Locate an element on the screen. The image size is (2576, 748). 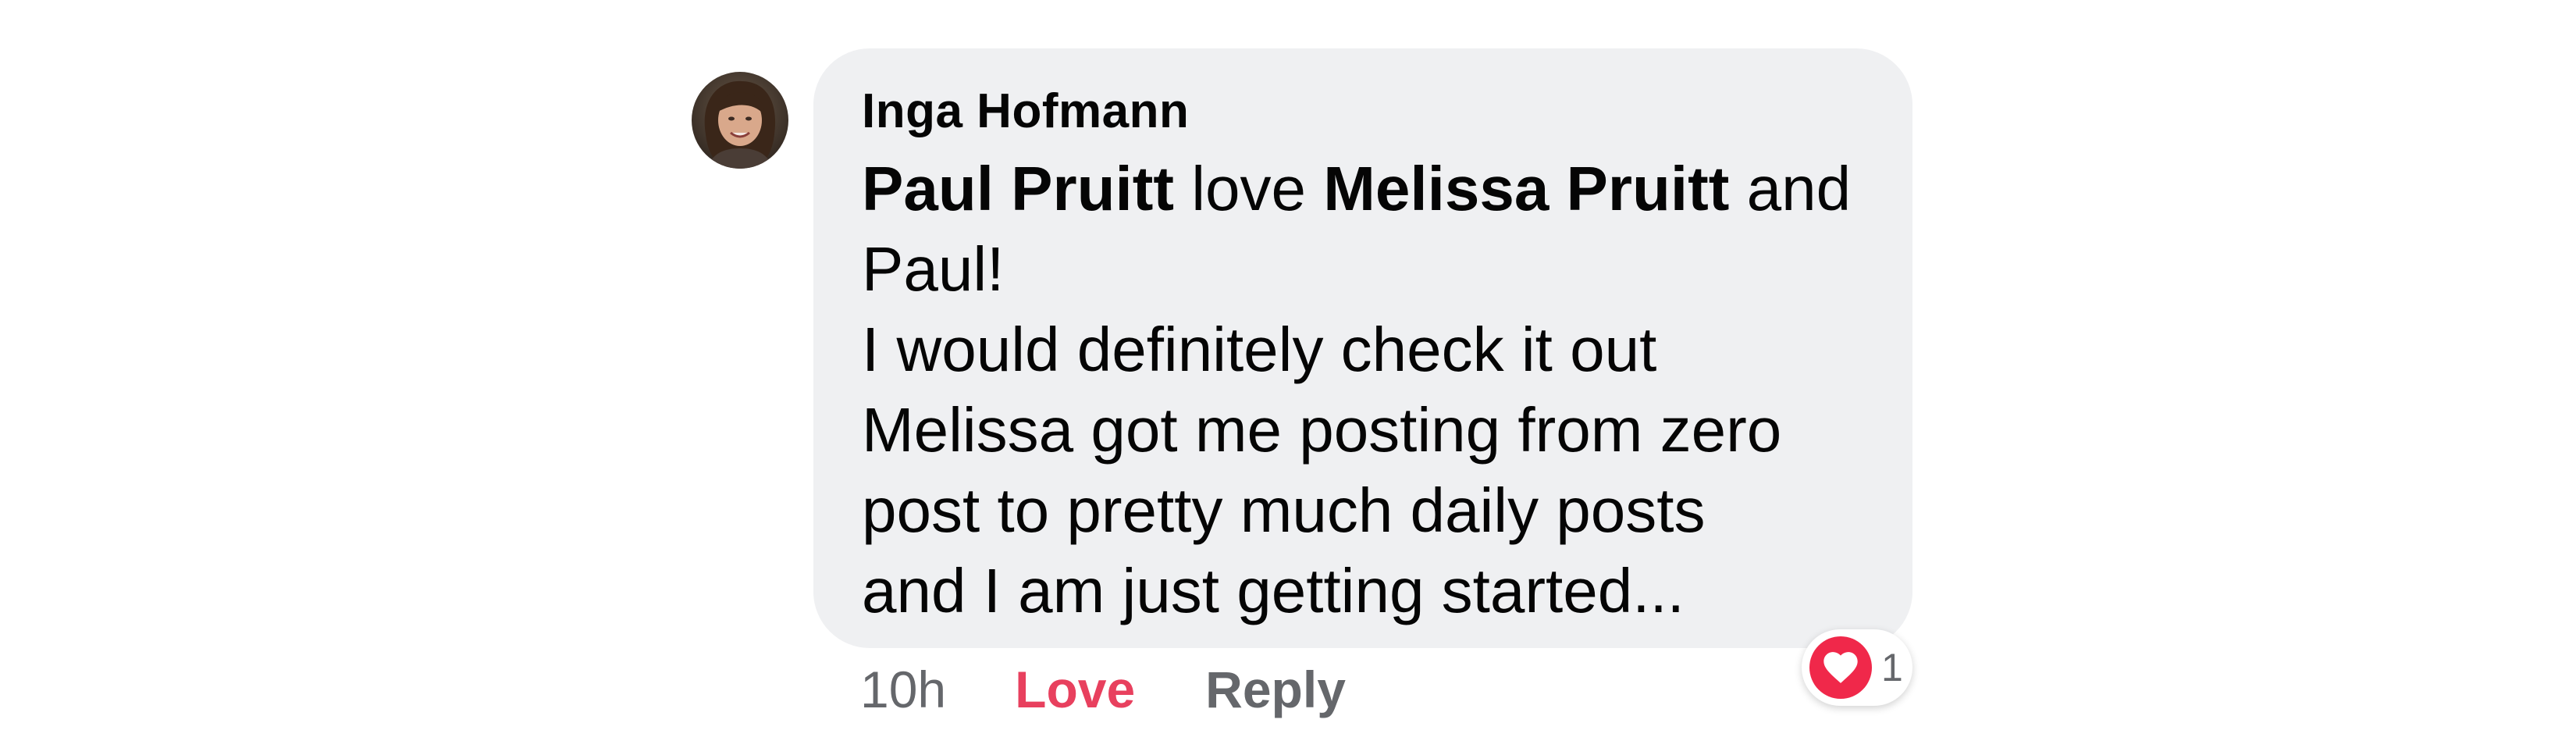
comment-text-line: Melissa got me posting from zero is located at coordinates (1385, 430).